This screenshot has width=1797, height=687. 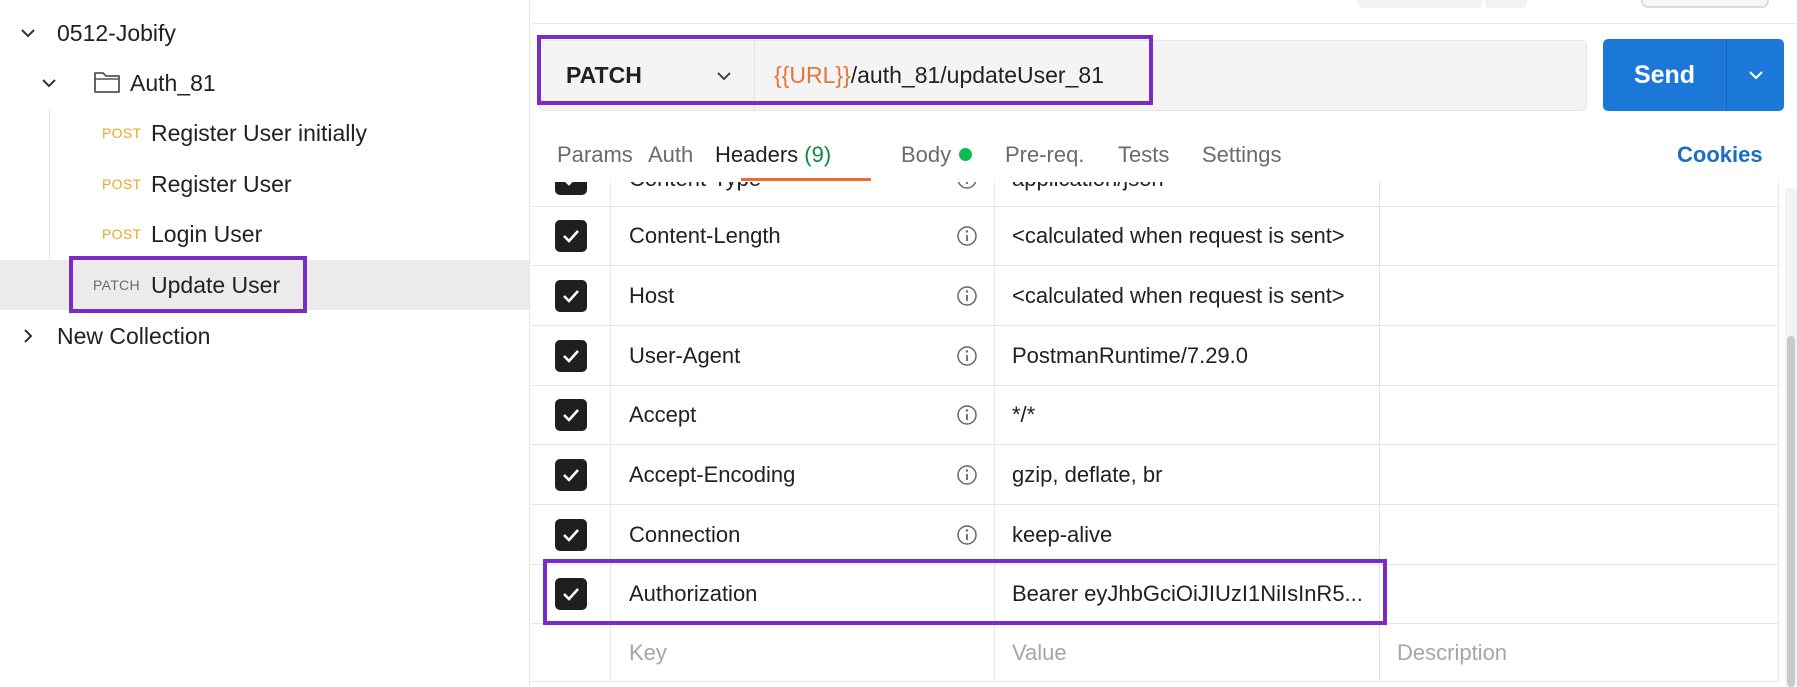 What do you see at coordinates (806, 179) in the screenshot?
I see `active-tab-underline` at bounding box center [806, 179].